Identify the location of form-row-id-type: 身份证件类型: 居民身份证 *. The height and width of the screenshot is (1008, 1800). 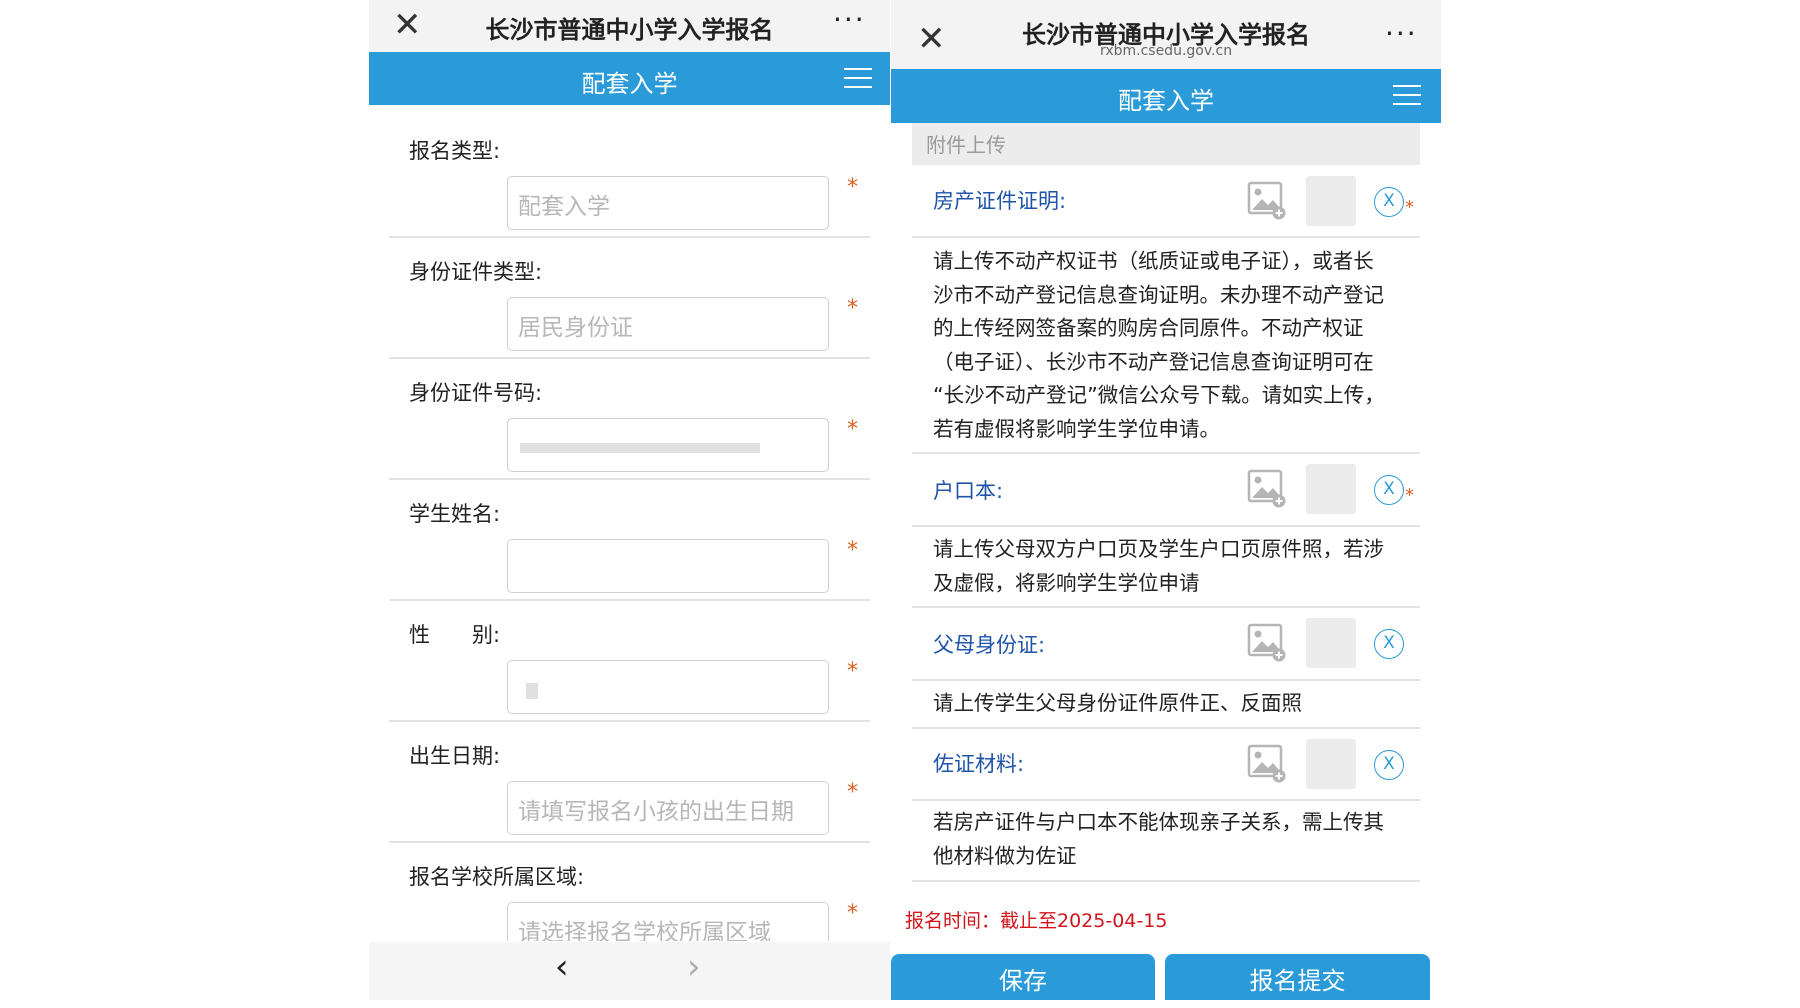
(629, 292).